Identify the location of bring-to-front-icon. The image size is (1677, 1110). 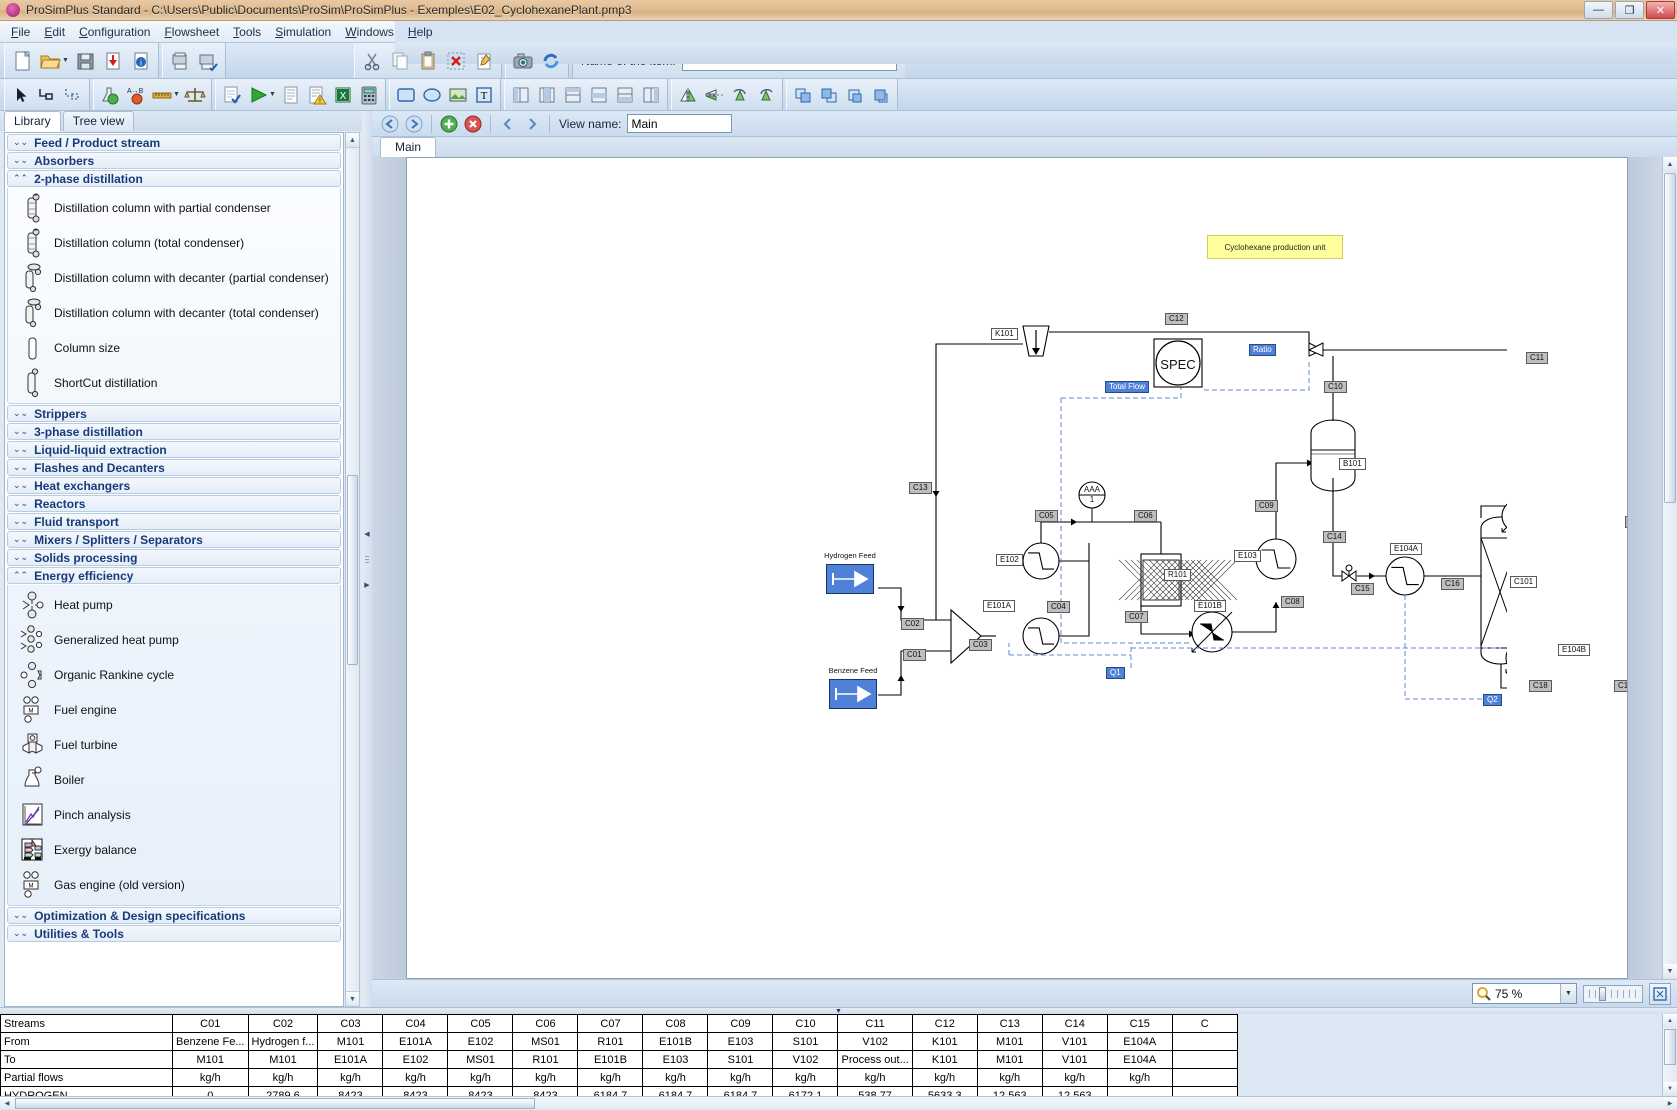
(803, 95).